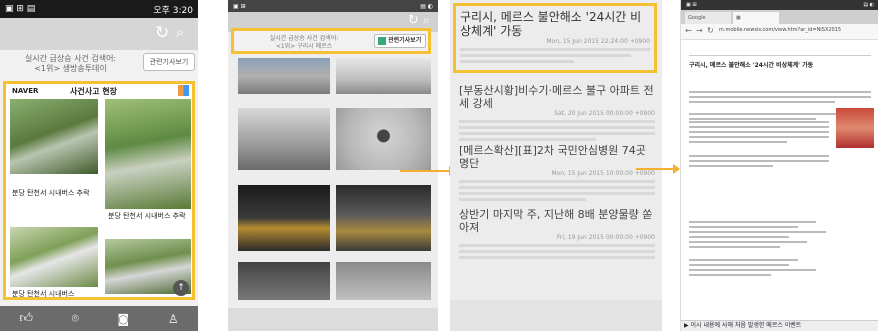 This screenshot has width=878, height=331. Describe the element at coordinates (605, 237) in the screenshot. I see `article-date-4: Fri, 19 Jun 2015 00:00:00 +0900` at that location.